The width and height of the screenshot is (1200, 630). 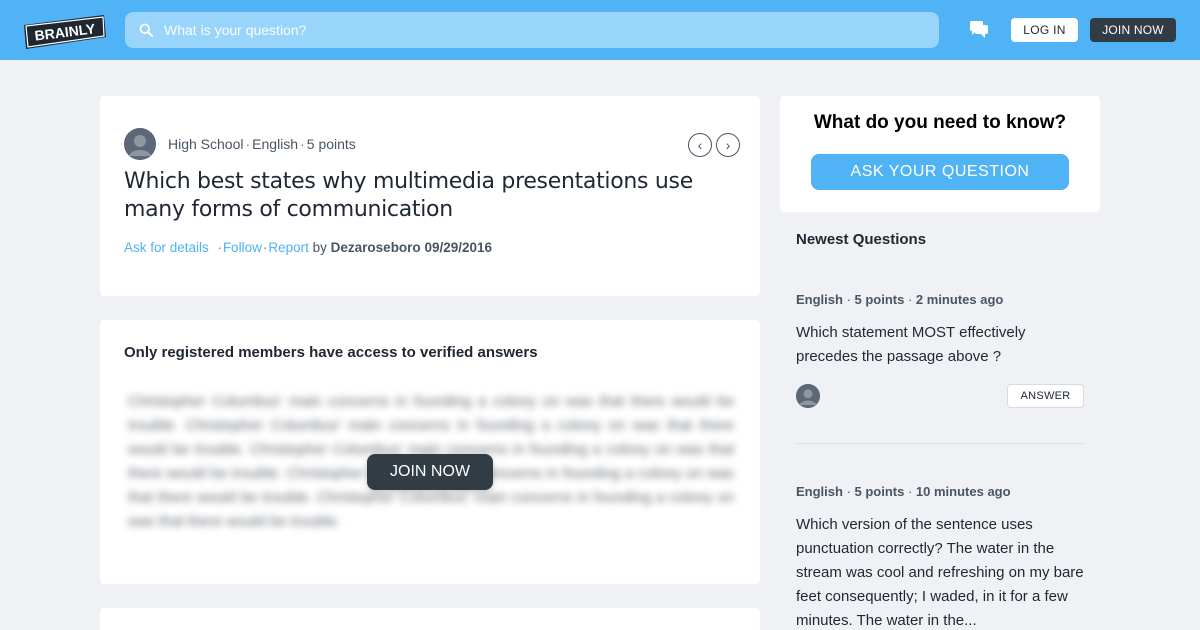 What do you see at coordinates (206, 144) in the screenshot?
I see `question-level: High School` at bounding box center [206, 144].